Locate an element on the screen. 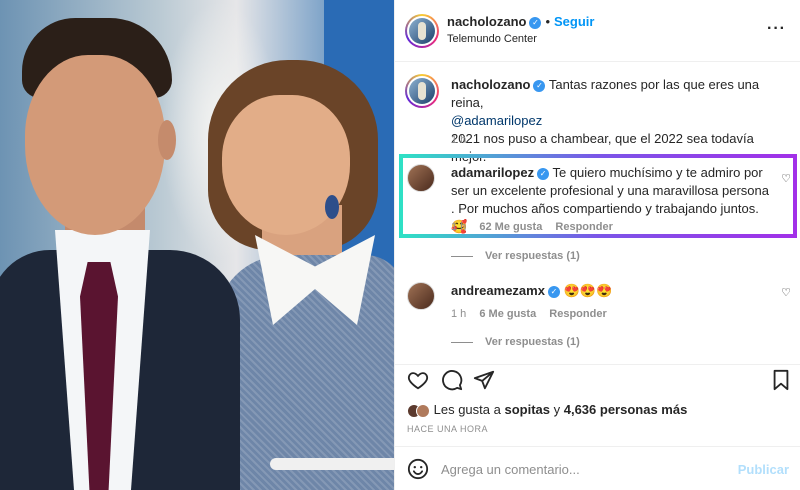 The height and width of the screenshot is (490, 800). comment-likes: 62 Me gusta is located at coordinates (510, 227).